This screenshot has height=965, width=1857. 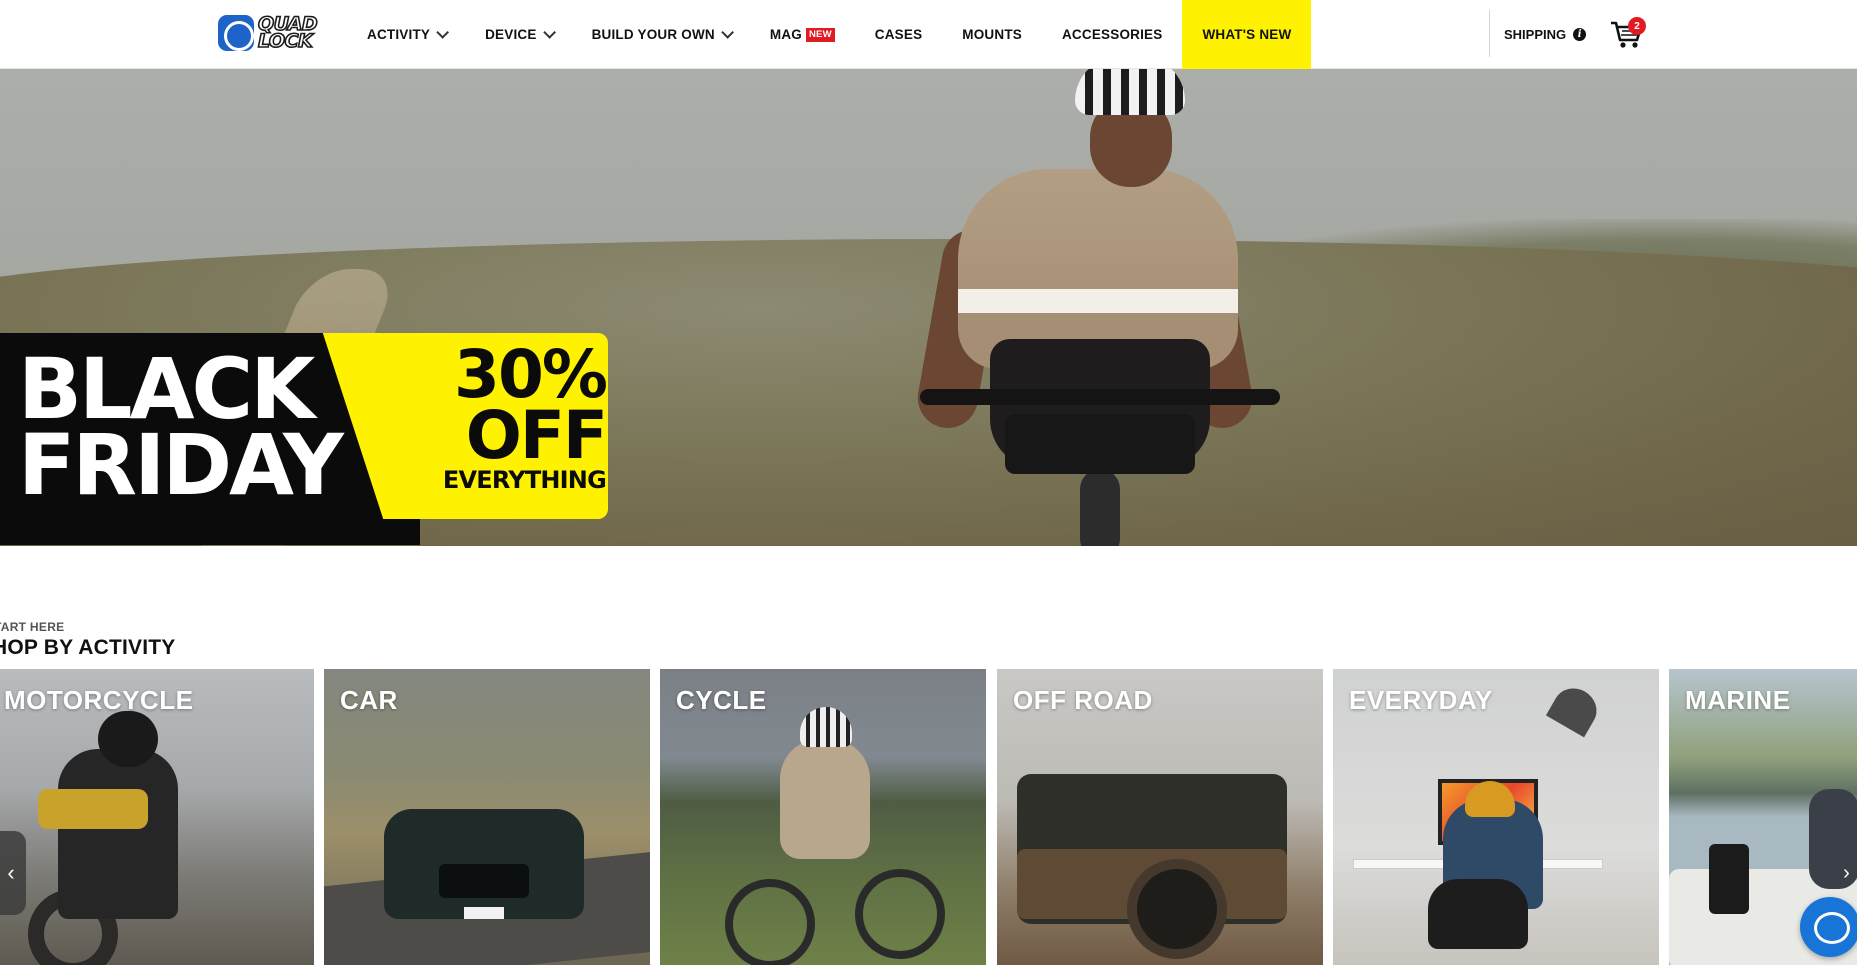 I want to click on activity-tile-motorcycle: MOTORCYCLE, so click(x=157, y=817).